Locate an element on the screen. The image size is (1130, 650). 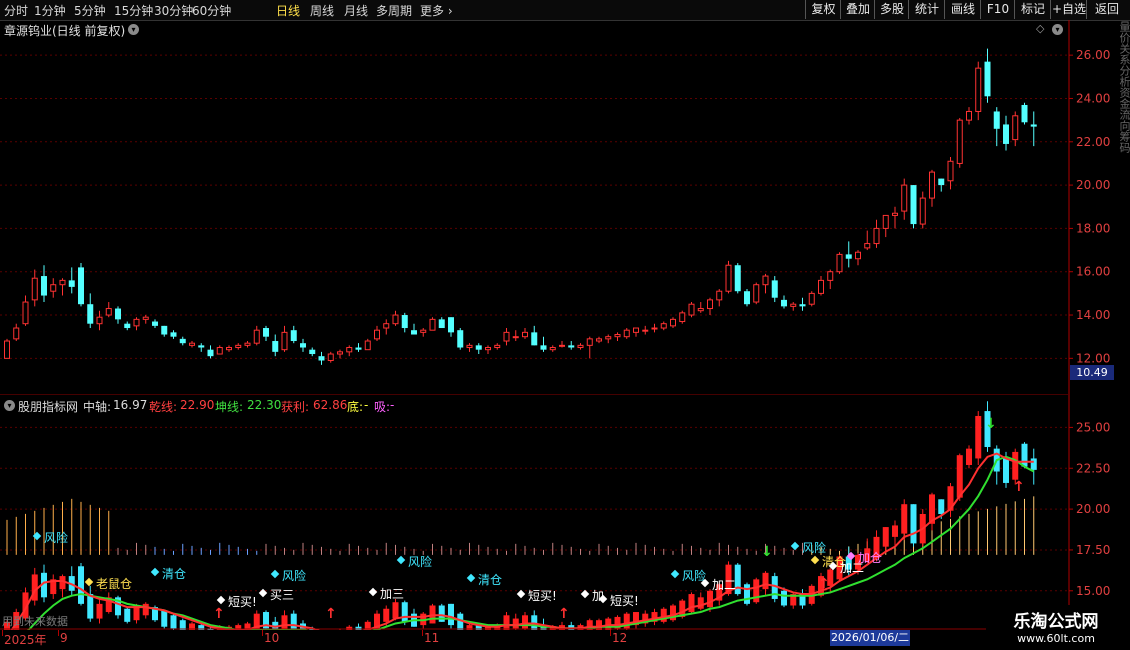
future-data-note: 用到未来数据 is located at coordinates (35, 621).